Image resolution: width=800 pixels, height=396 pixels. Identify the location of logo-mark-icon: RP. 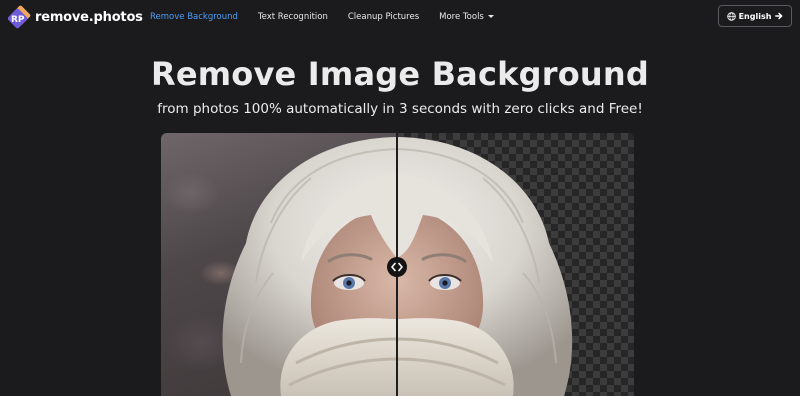
(19, 17).